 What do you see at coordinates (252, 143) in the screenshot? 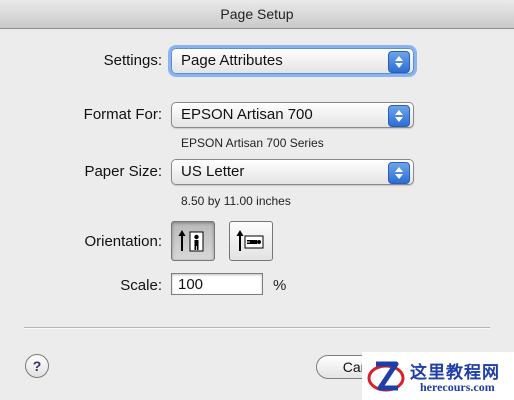
I see `format-description: EPSON Artisan 700 Series` at bounding box center [252, 143].